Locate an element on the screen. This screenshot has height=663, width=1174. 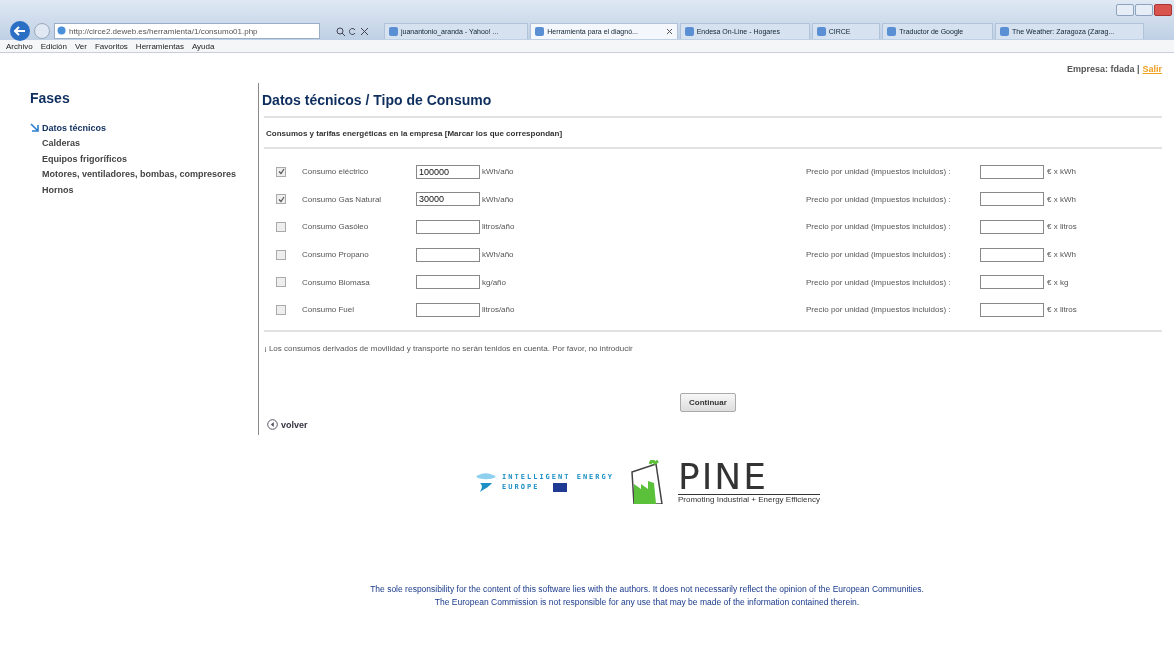
sidebar-title: Fases is located at coordinates (50, 98).